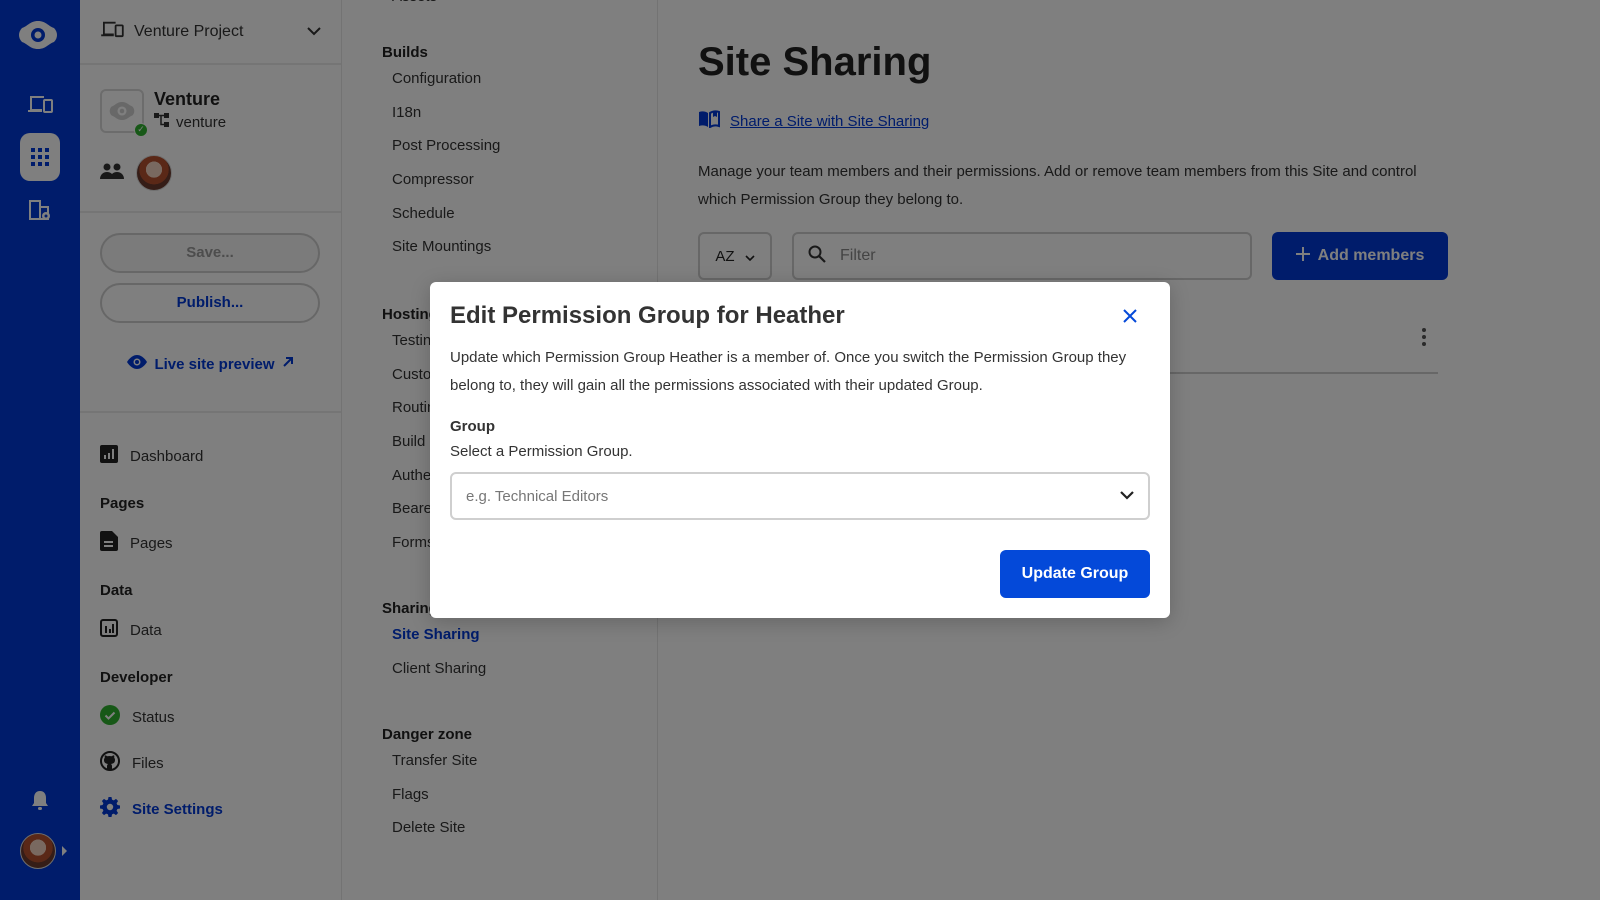 The image size is (1600, 900). What do you see at coordinates (541, 451) in the screenshot?
I see `group-field-help: Select a Permission Group.` at bounding box center [541, 451].